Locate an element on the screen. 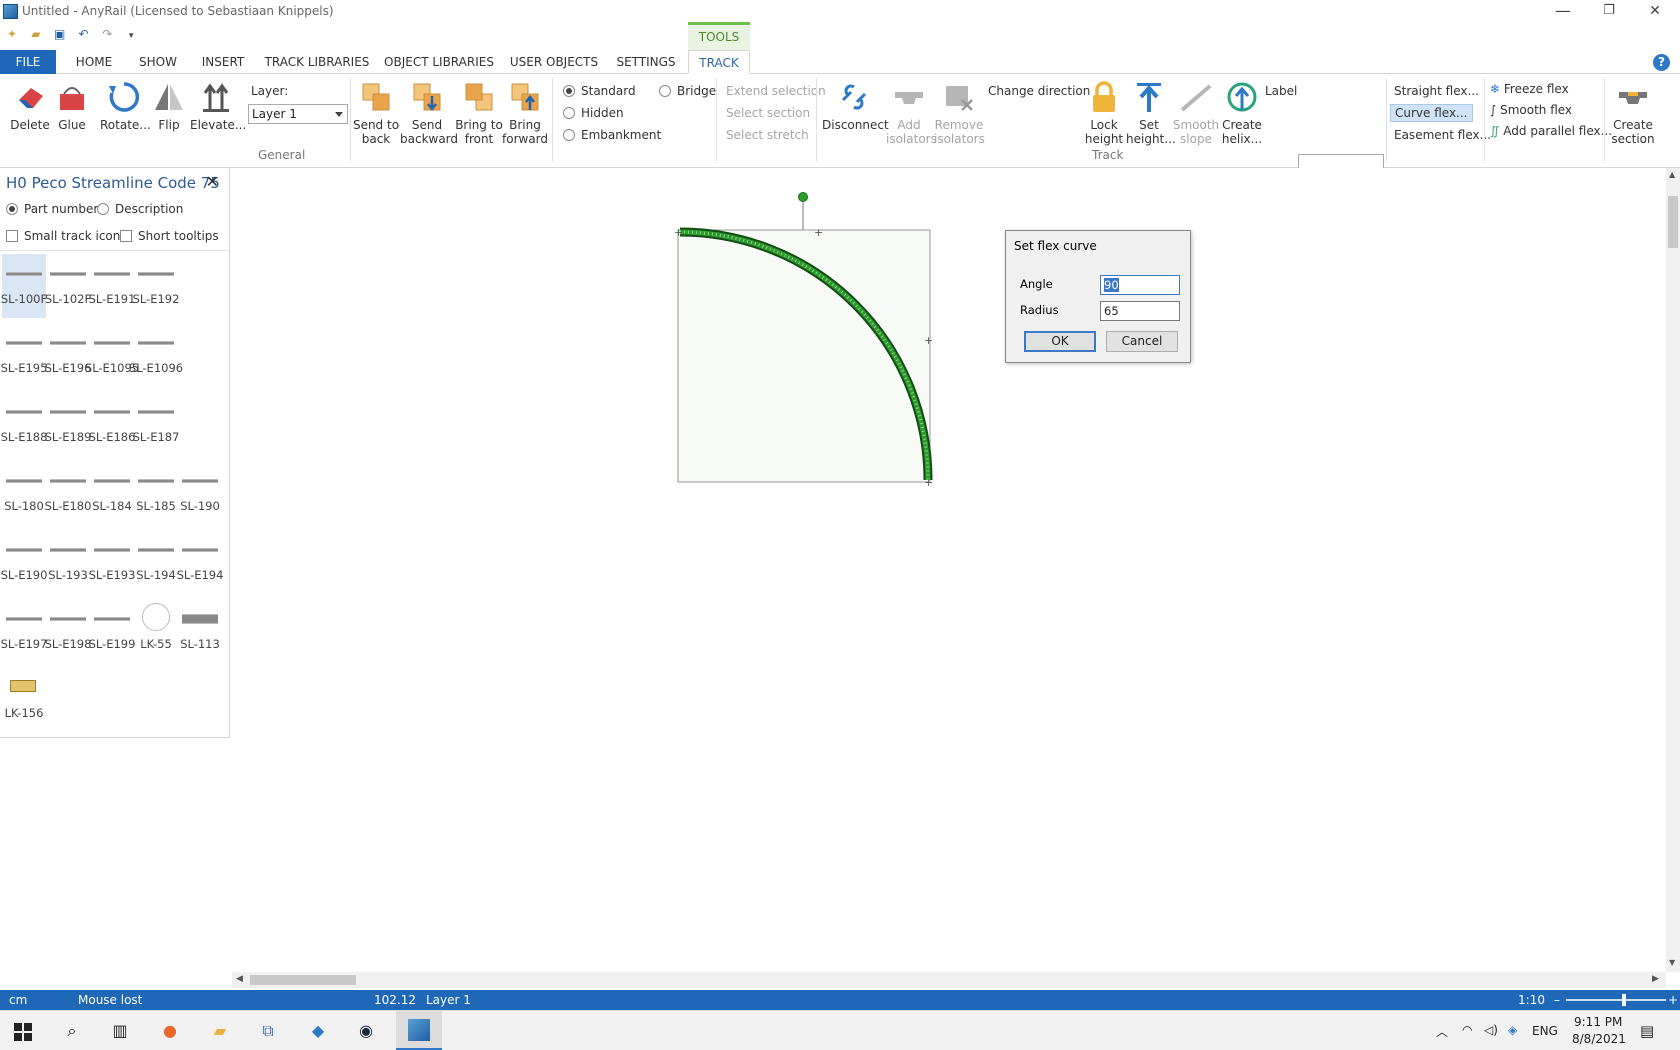 Image resolution: width=1680 pixels, height=1050 pixels. track-part-item: SL-184 is located at coordinates (112, 493).